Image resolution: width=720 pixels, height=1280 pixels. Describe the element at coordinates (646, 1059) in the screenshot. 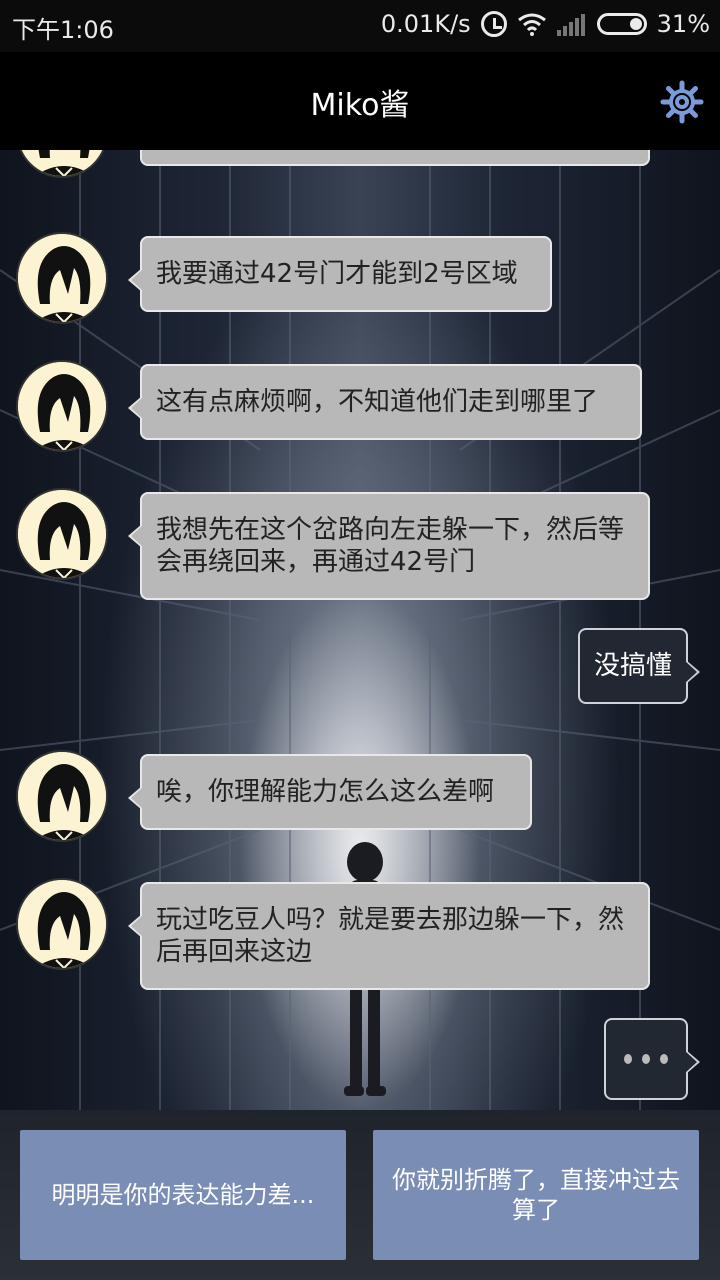

I see `typing-dots-icon` at that location.